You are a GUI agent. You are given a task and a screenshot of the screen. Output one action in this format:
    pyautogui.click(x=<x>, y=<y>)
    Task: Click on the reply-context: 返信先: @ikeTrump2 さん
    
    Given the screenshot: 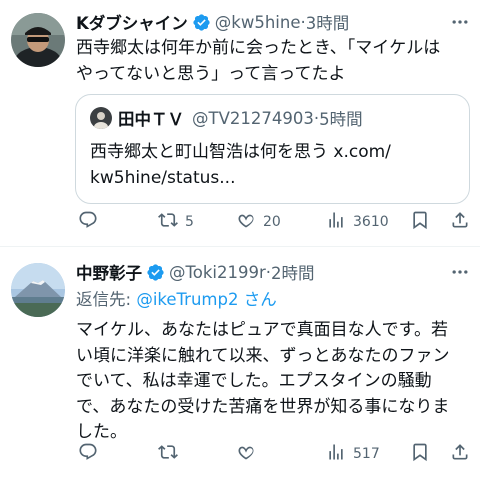 What is the action you would take?
    pyautogui.click(x=176, y=298)
    